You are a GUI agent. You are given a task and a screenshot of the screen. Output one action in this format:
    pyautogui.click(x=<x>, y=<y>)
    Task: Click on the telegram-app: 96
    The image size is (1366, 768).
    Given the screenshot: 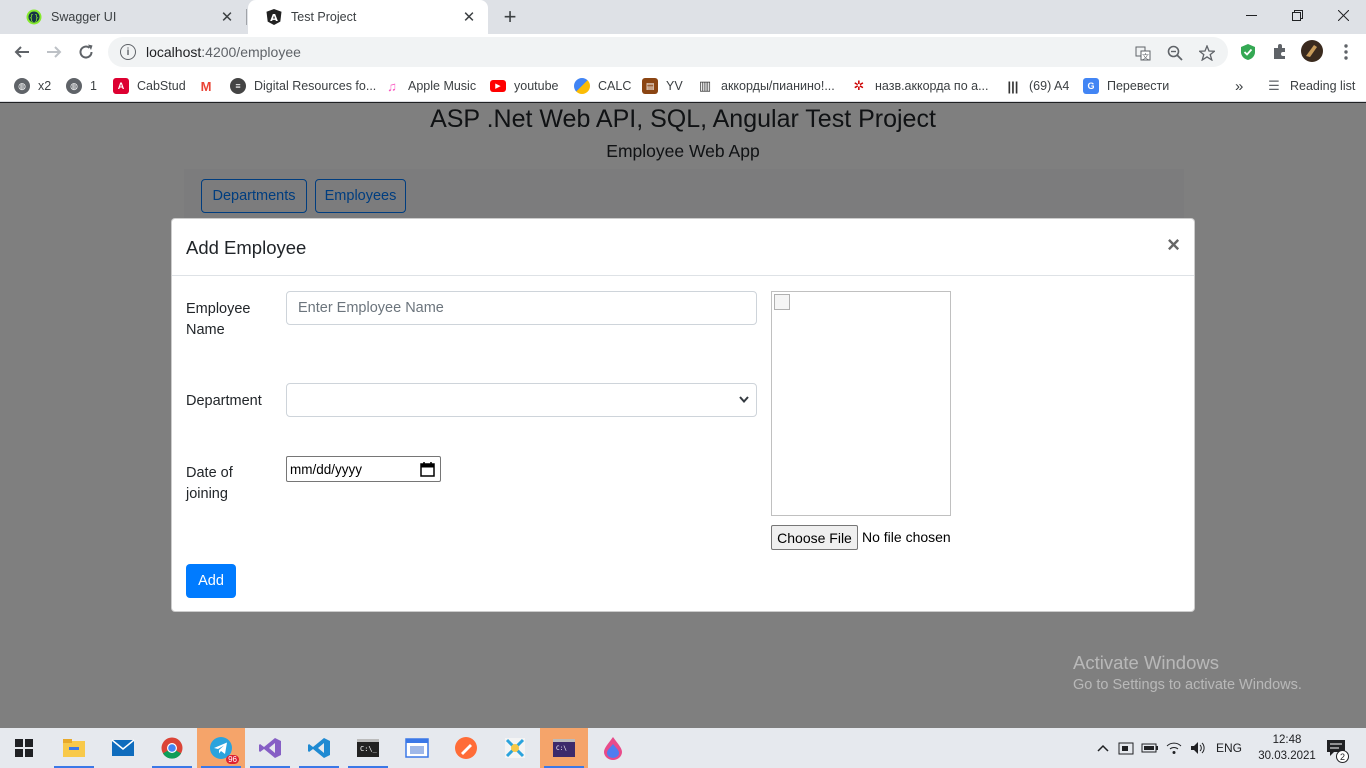 What is the action you would take?
    pyautogui.click(x=221, y=748)
    